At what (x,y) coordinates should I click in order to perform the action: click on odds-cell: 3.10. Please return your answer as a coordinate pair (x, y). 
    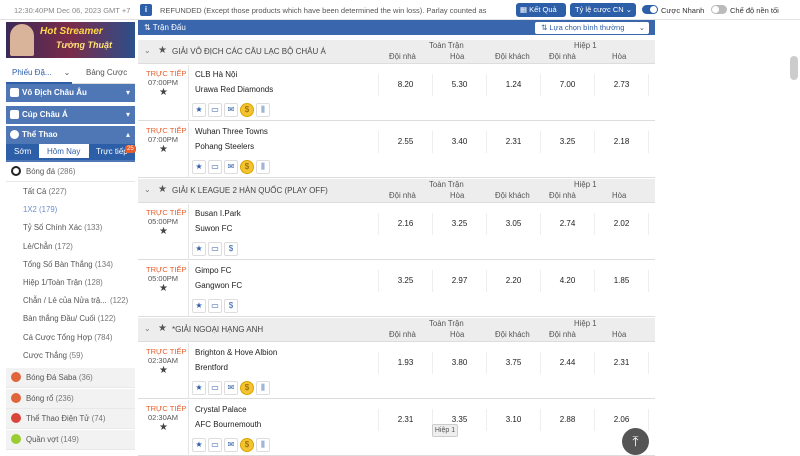
    Looking at the image, I should click on (513, 420).